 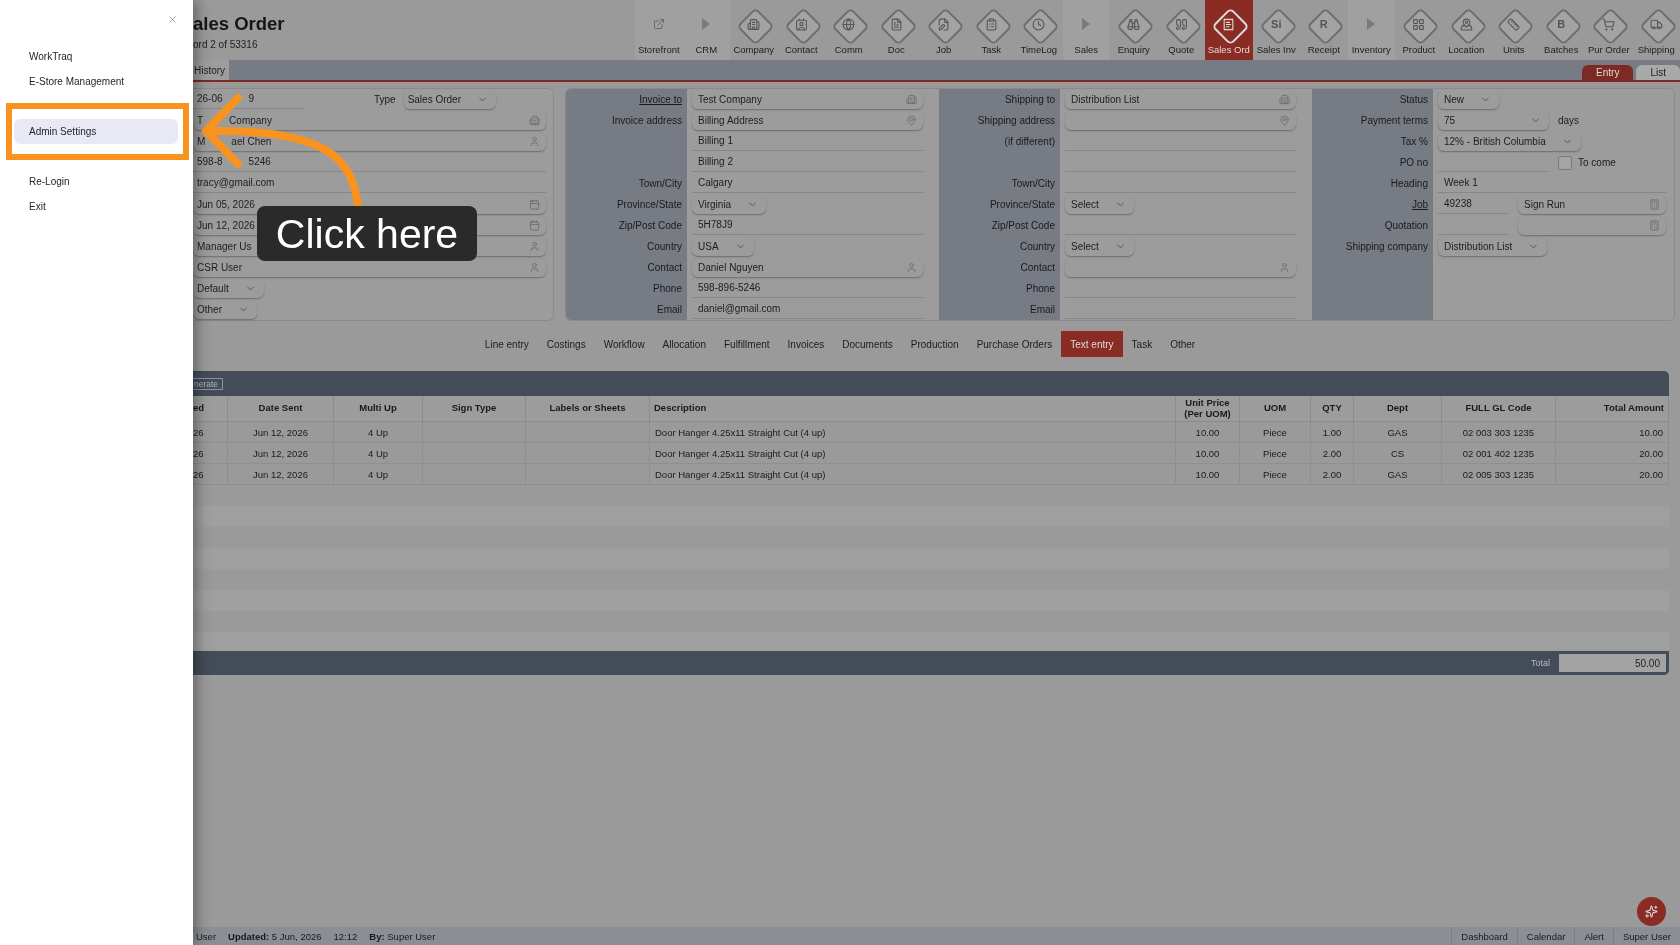 What do you see at coordinates (1394, 120) in the screenshot?
I see `field-label: Payment terms` at bounding box center [1394, 120].